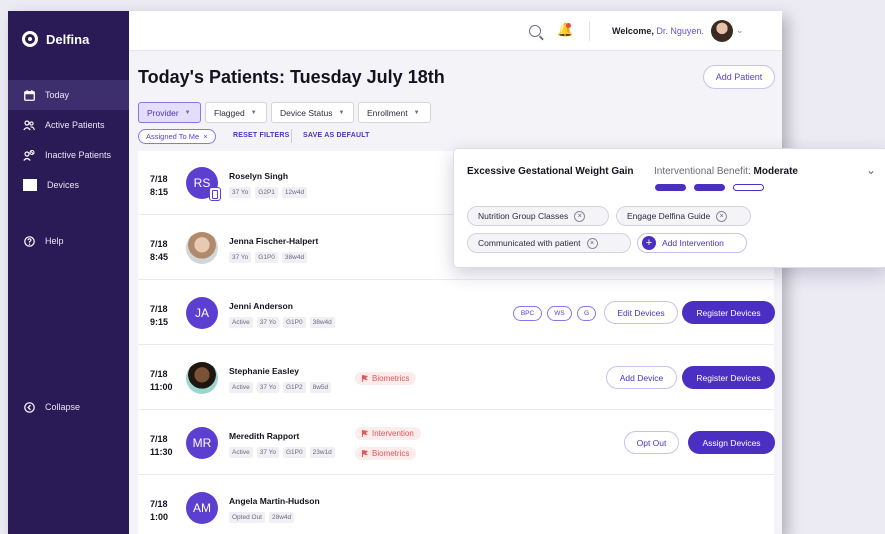 This screenshot has height=534, width=885. What do you see at coordinates (273, 241) in the screenshot?
I see `patient-name: Jenna Fischer-Halpert` at bounding box center [273, 241].